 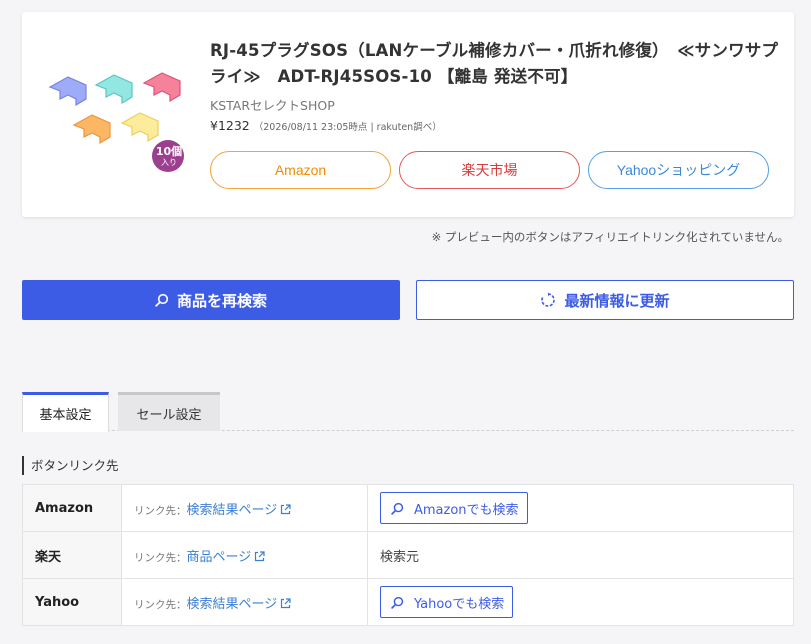 I want to click on store-name: 楽天, so click(x=72, y=555).